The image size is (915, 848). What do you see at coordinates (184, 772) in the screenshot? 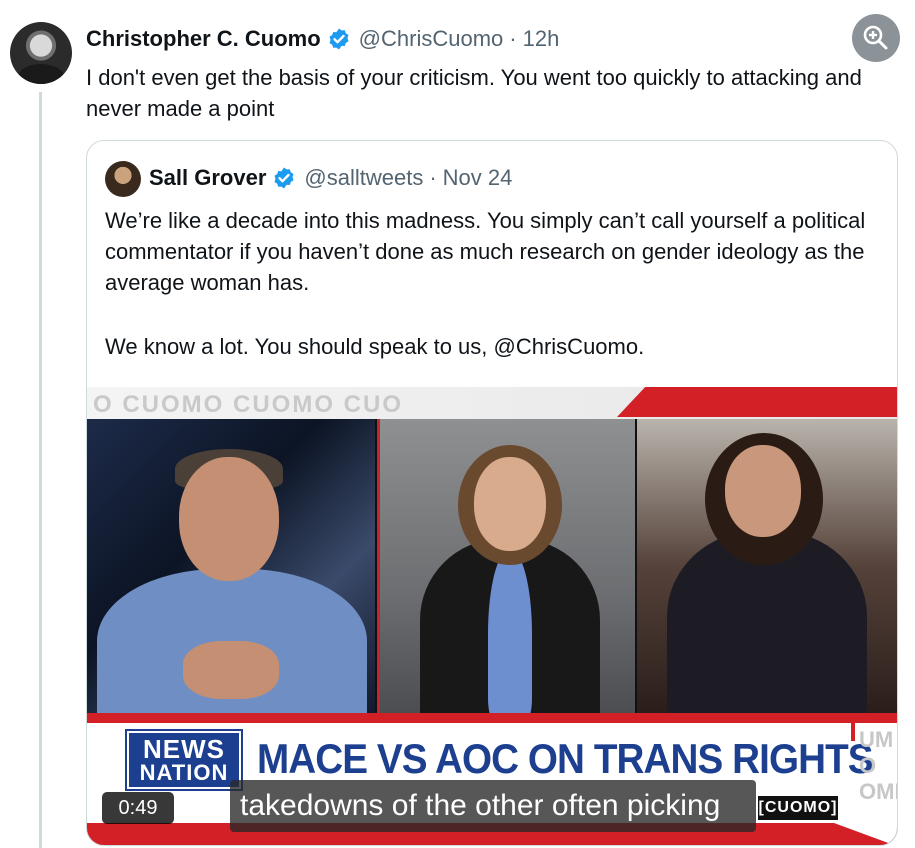
I see `logo-line-2: NATION` at bounding box center [184, 772].